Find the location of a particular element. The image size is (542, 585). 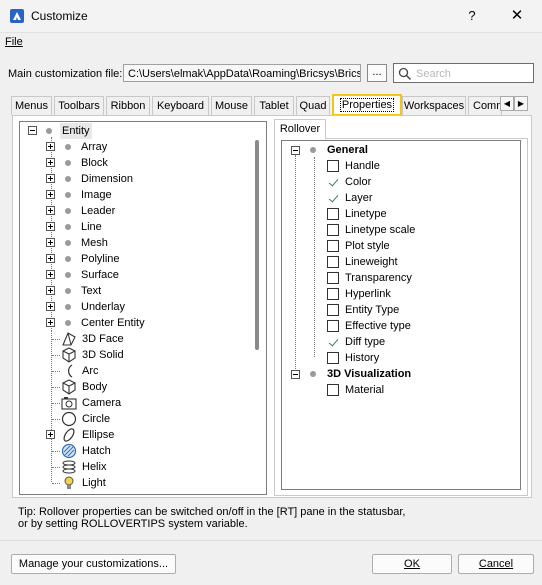

tab-mouse: Mouse is located at coordinates (231, 105).